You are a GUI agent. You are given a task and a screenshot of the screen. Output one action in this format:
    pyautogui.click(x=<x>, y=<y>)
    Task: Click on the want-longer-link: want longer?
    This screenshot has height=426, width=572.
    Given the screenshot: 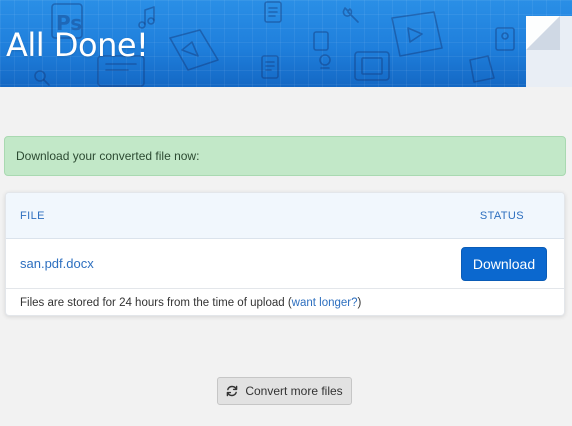 What is the action you would take?
    pyautogui.click(x=325, y=303)
    